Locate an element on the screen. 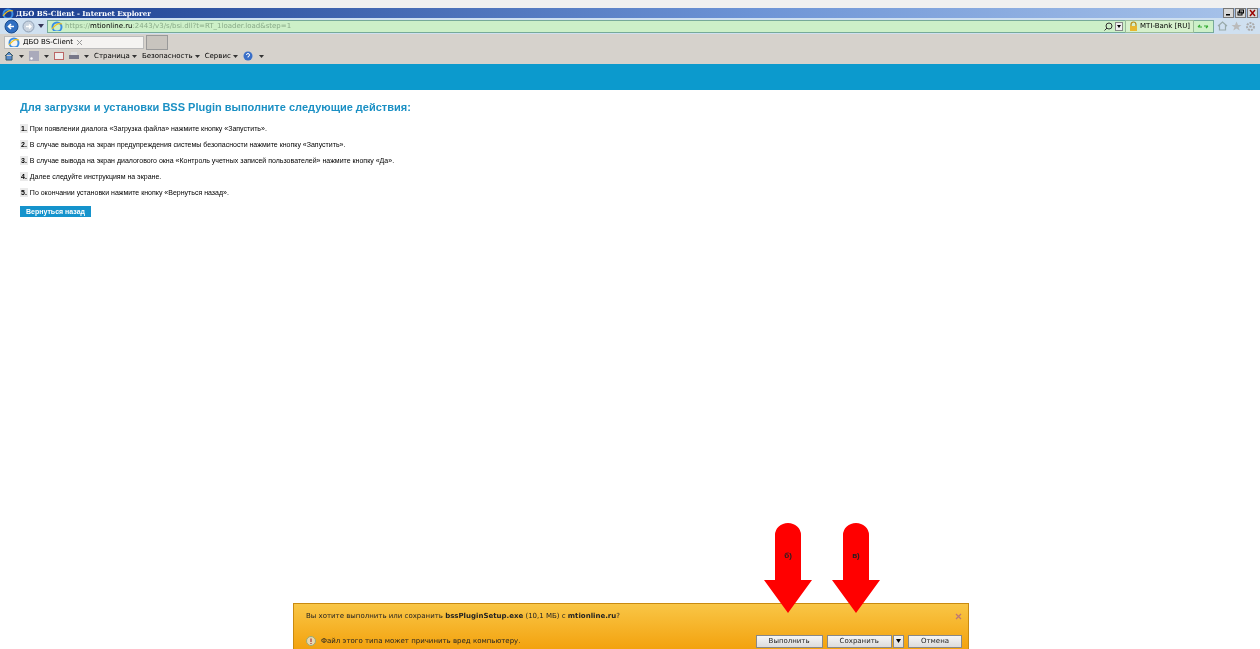  search-icon is located at coordinates (1109, 26).